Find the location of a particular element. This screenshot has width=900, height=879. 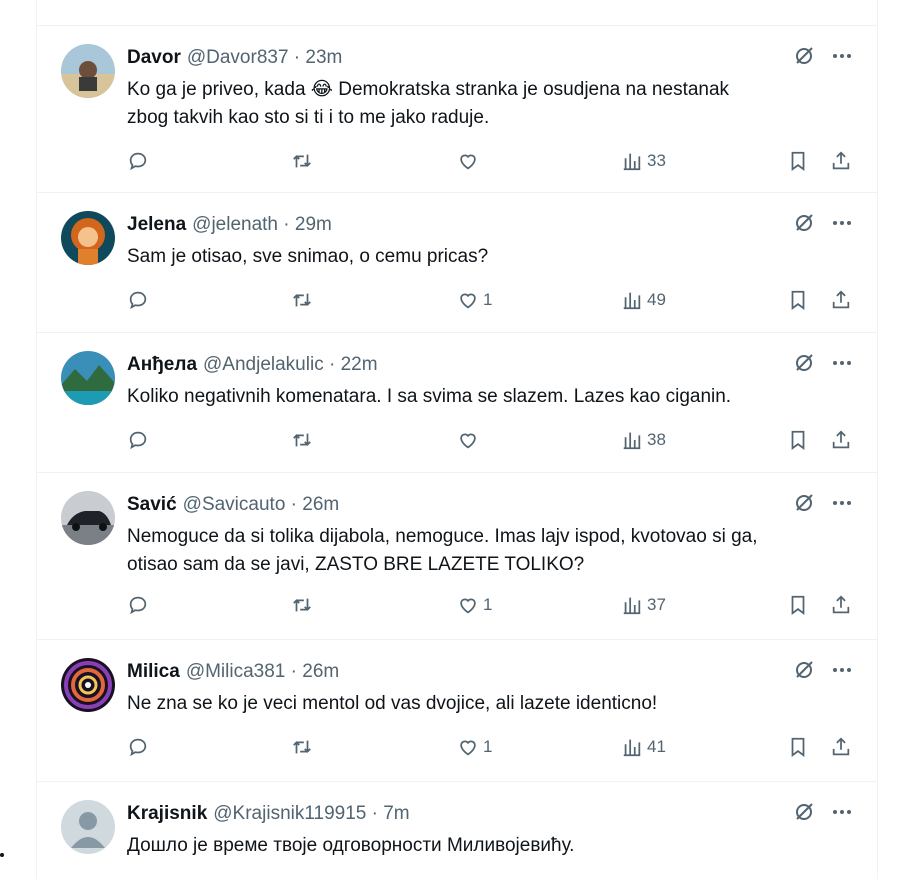

handle: @Milica381 is located at coordinates (236, 672).